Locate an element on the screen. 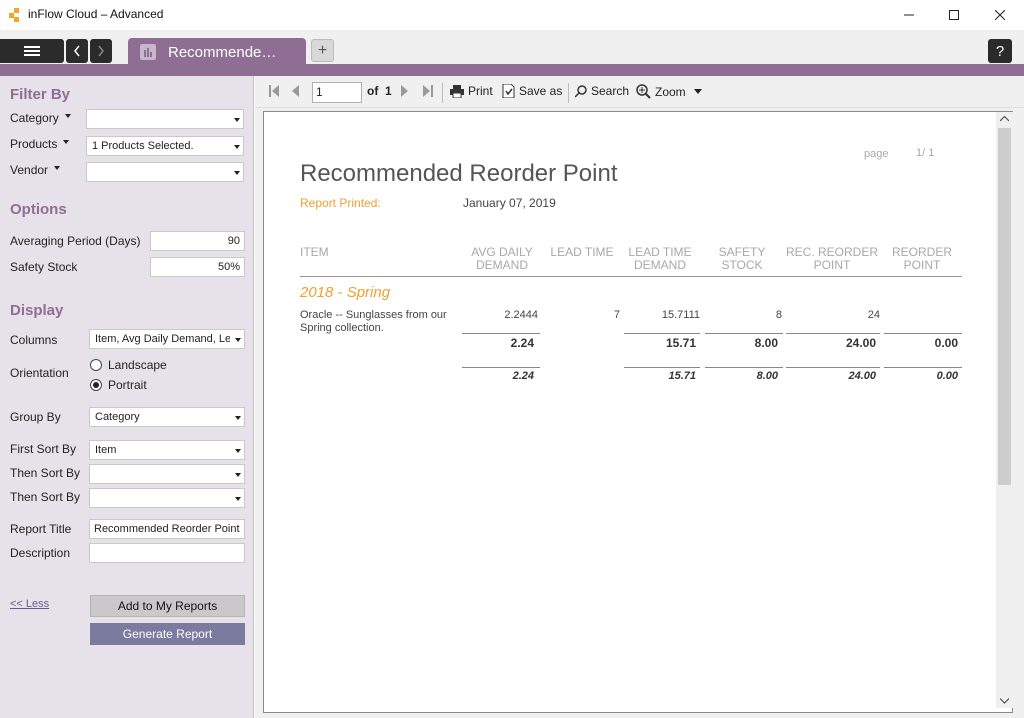 The height and width of the screenshot is (718, 1024). zoom-button: Zoom is located at coordinates (669, 91).